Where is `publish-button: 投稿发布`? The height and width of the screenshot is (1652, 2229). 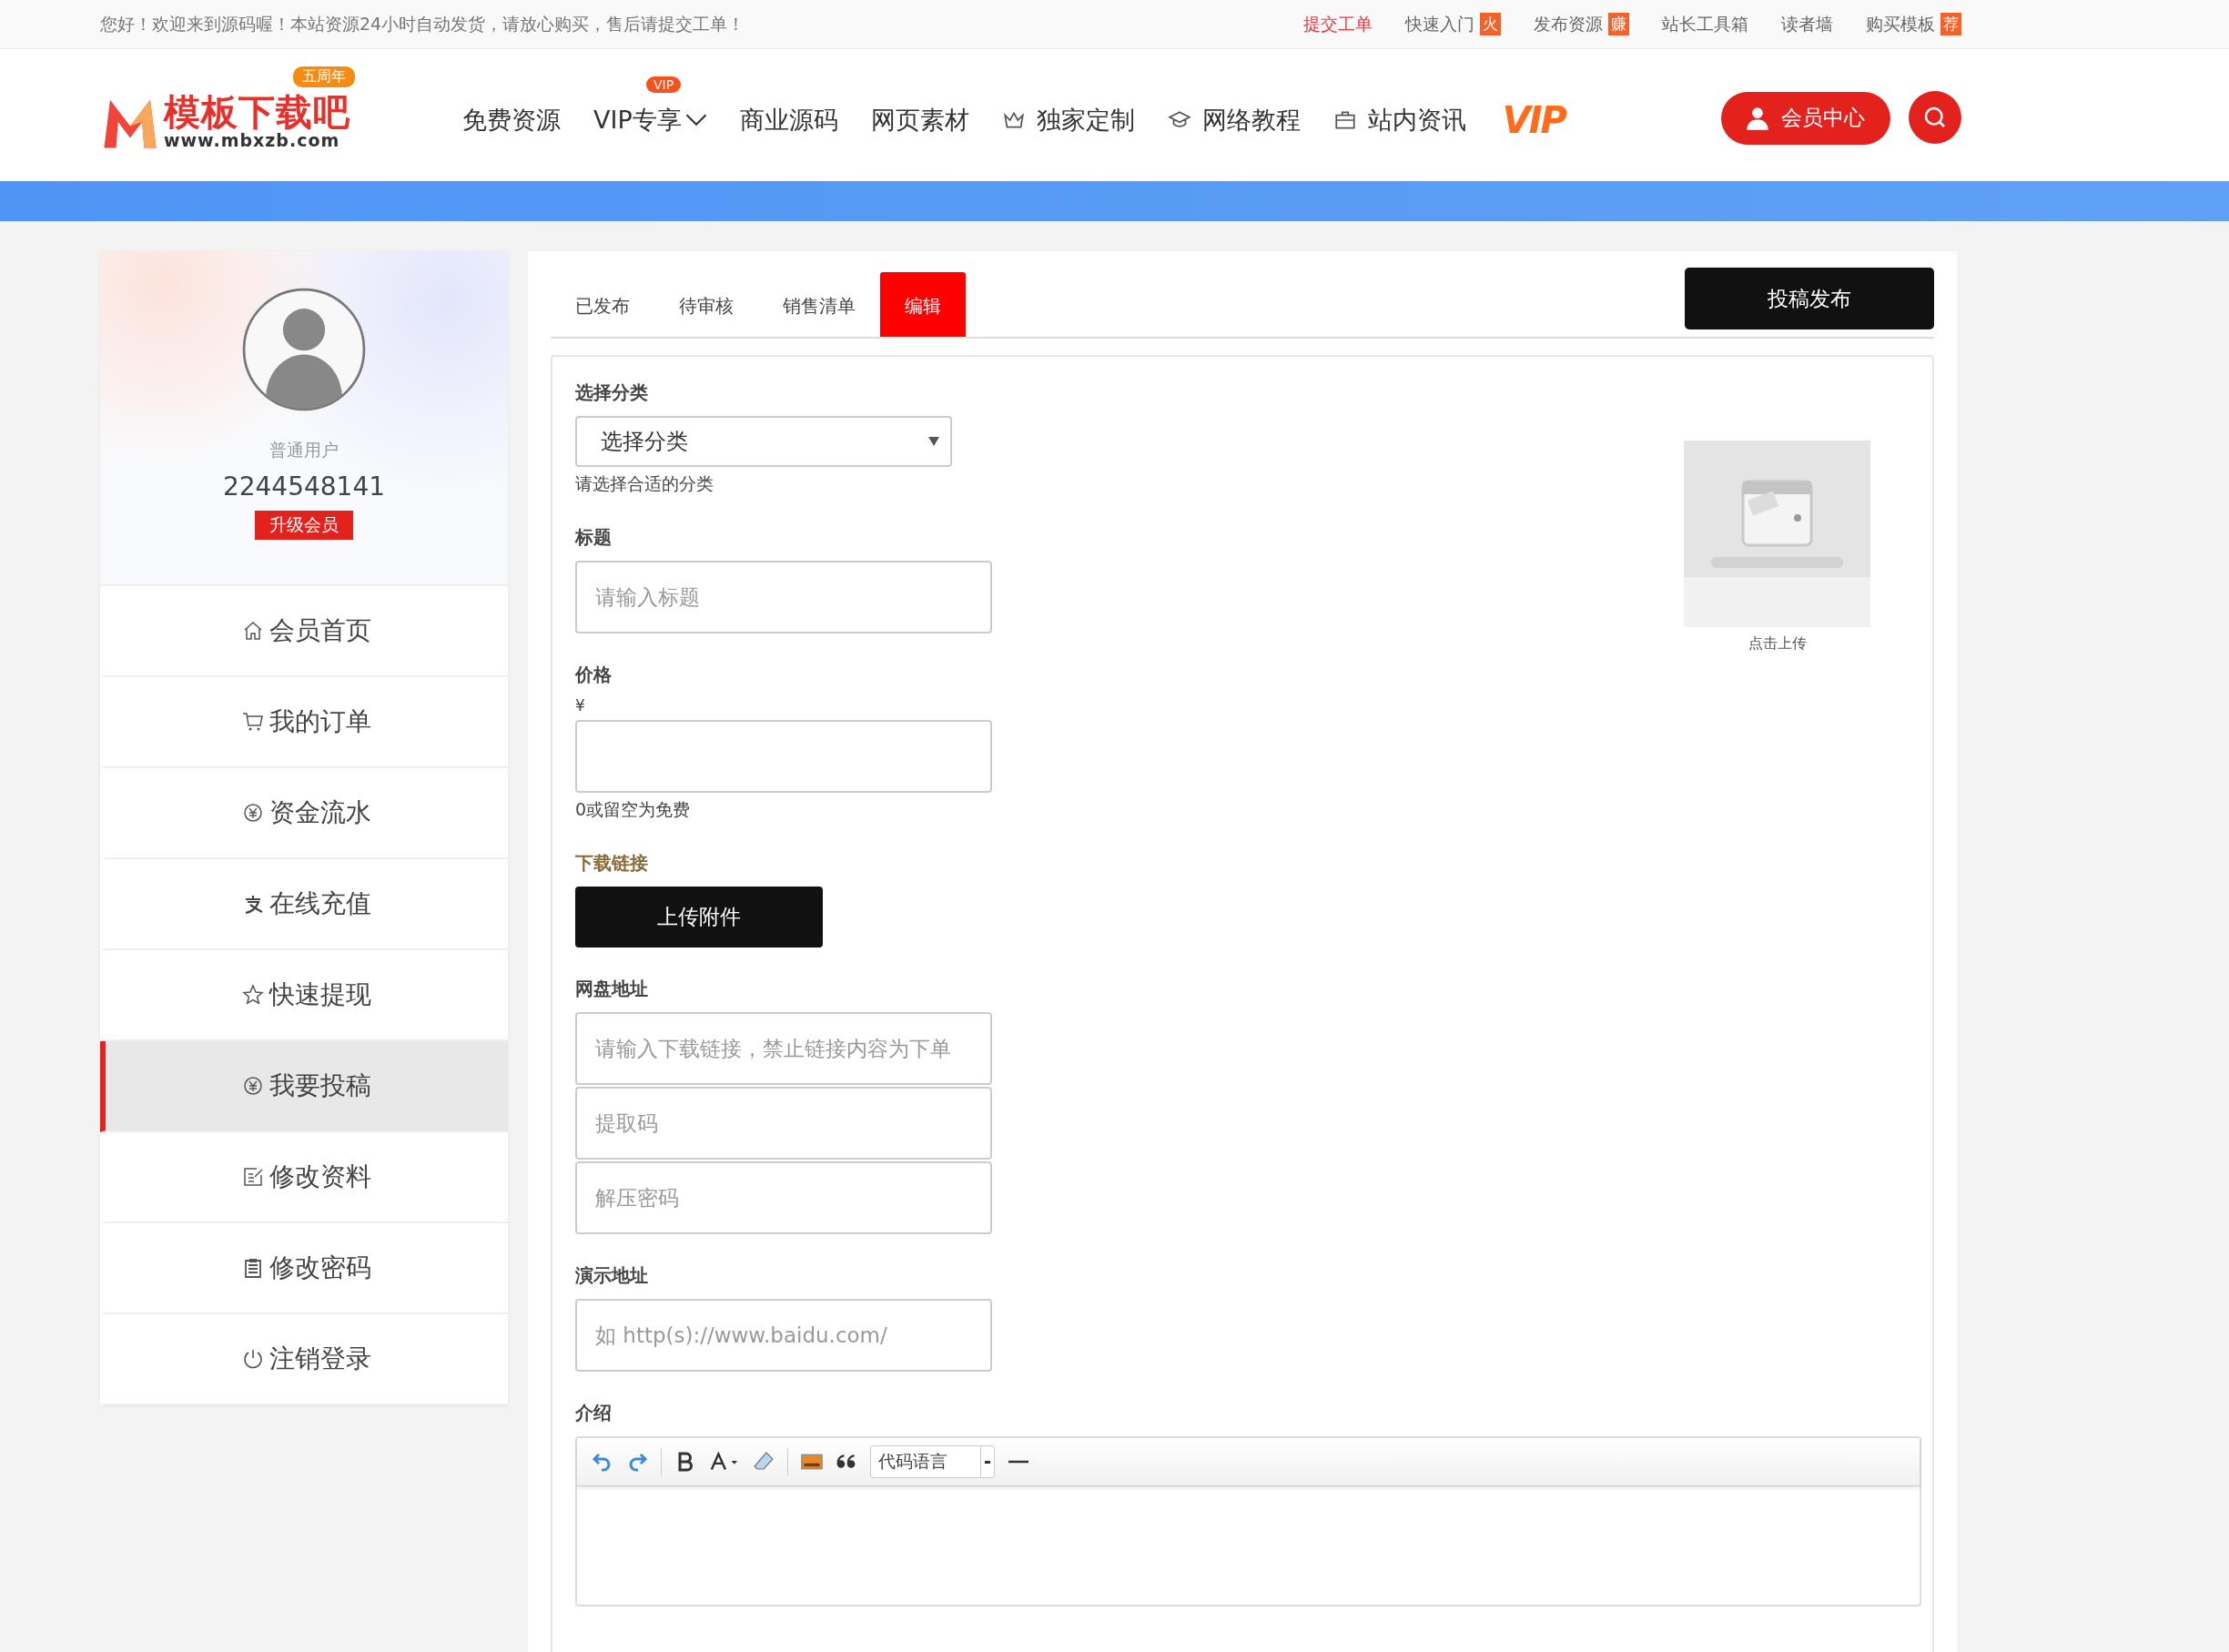 publish-button: 投稿发布 is located at coordinates (1810, 299).